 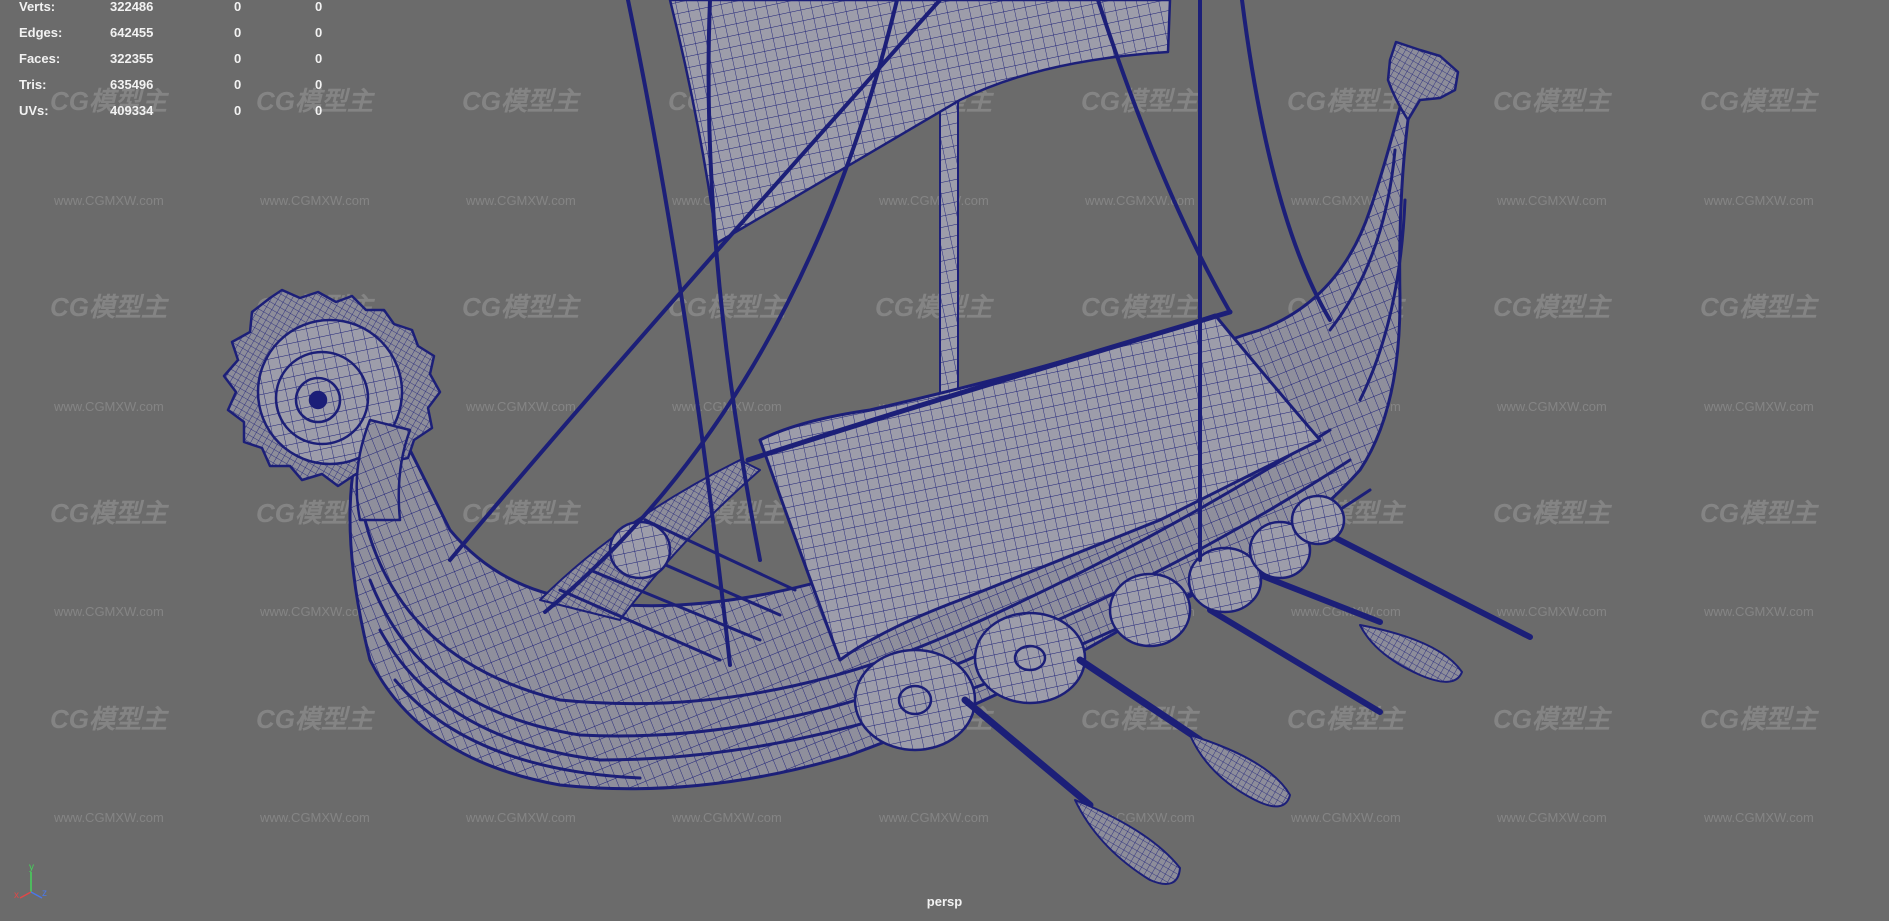 What do you see at coordinates (132, 110) in the screenshot?
I see `hud-total: 409334` at bounding box center [132, 110].